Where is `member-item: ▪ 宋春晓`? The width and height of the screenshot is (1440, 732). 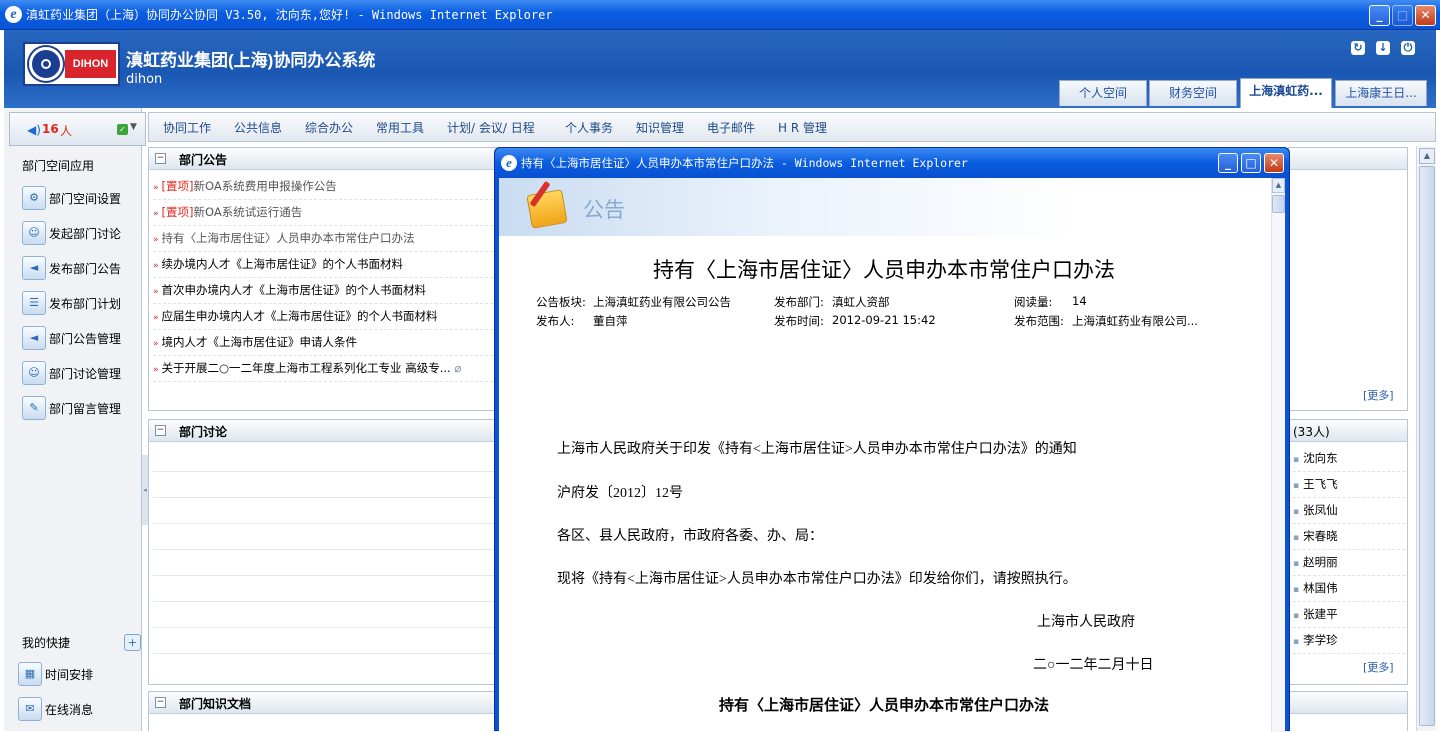
member-item: ▪ 宋春晓 is located at coordinates (1349, 537).